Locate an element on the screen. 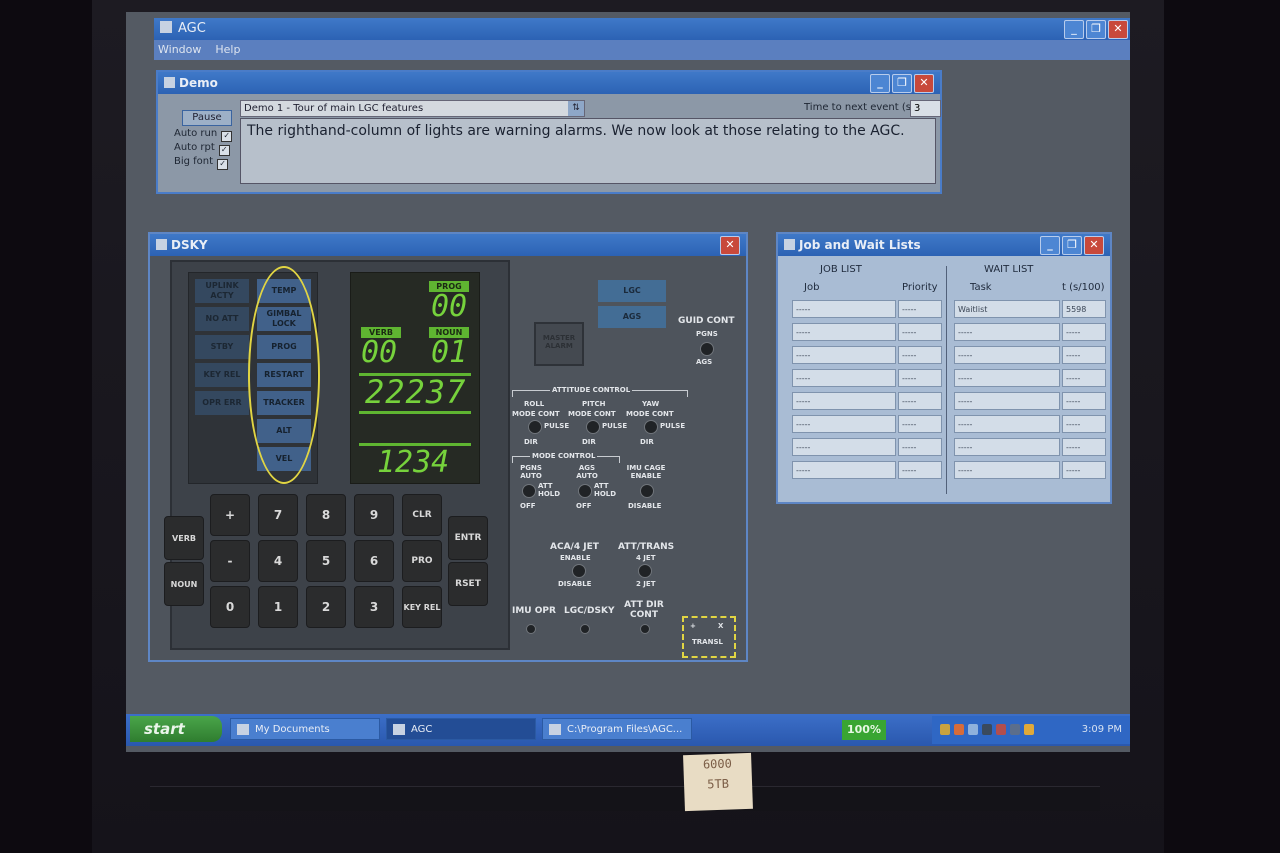 The width and height of the screenshot is (1280, 853). job-window-icon is located at coordinates (789, 244).